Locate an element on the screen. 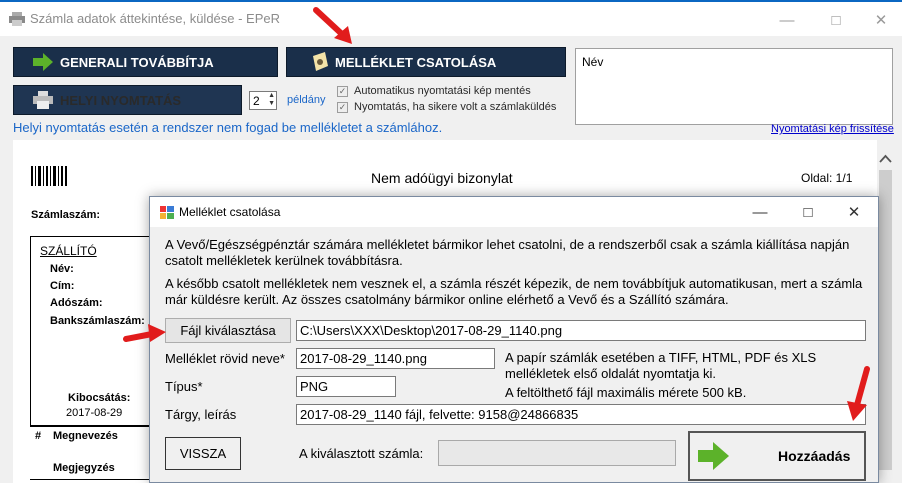 This screenshot has height=483, width=902. add-label: Hozzáadás is located at coordinates (814, 456).